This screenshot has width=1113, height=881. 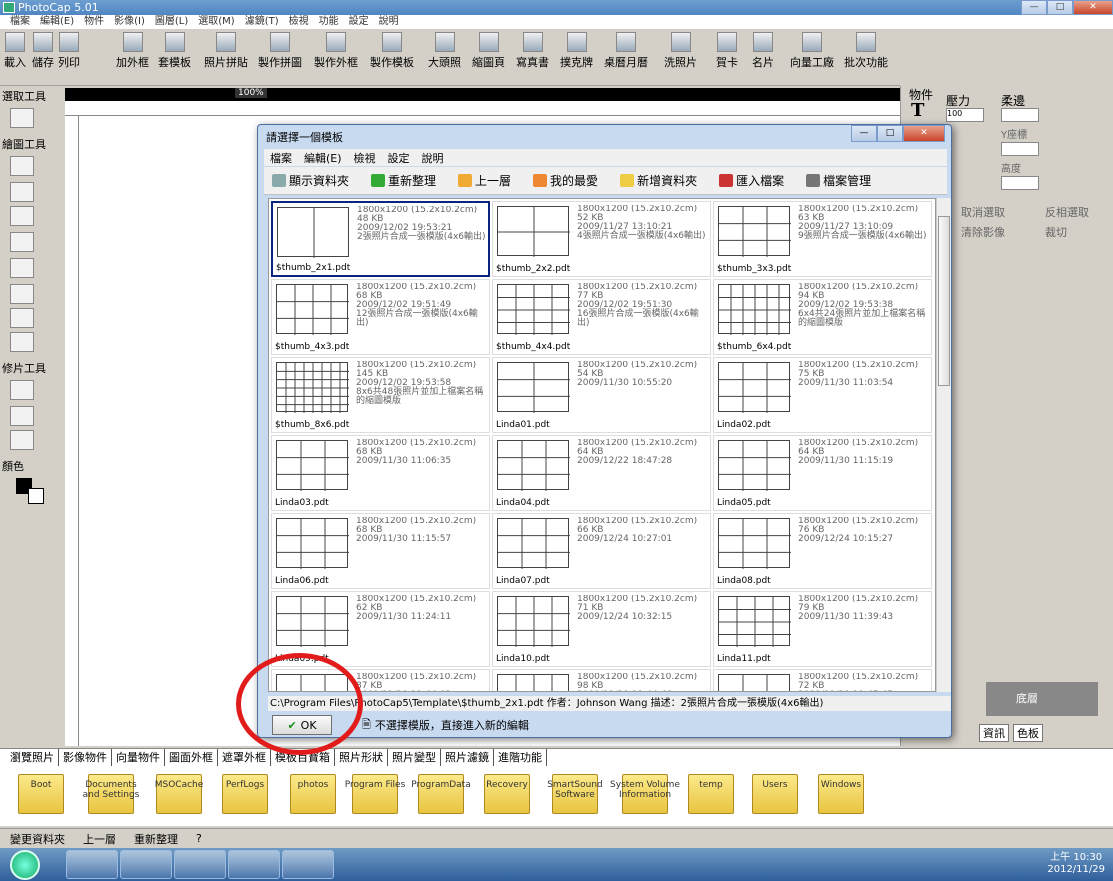 What do you see at coordinates (484, 180) in the screenshot?
I see `up-folder-button: 上一層` at bounding box center [484, 180].